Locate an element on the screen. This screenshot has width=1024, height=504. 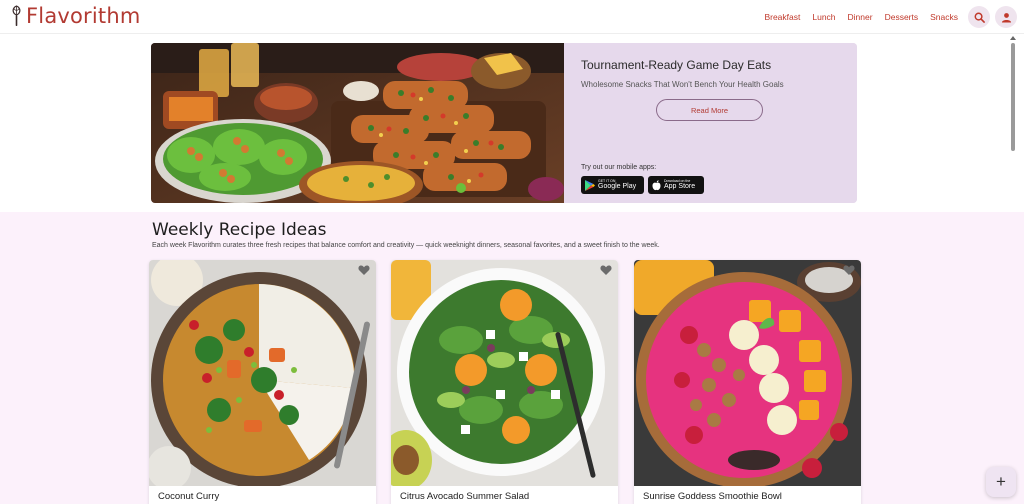
add-fab-button: + is located at coordinates (1001, 482).